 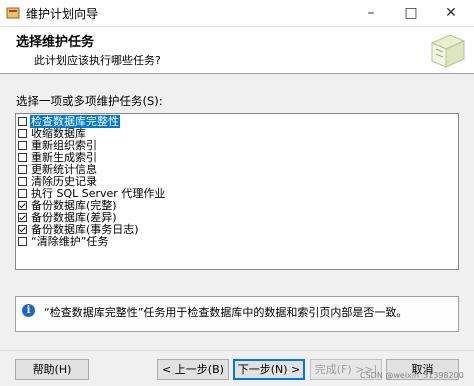 What do you see at coordinates (193, 369) in the screenshot?
I see `back-button: < 上一步(B)` at bounding box center [193, 369].